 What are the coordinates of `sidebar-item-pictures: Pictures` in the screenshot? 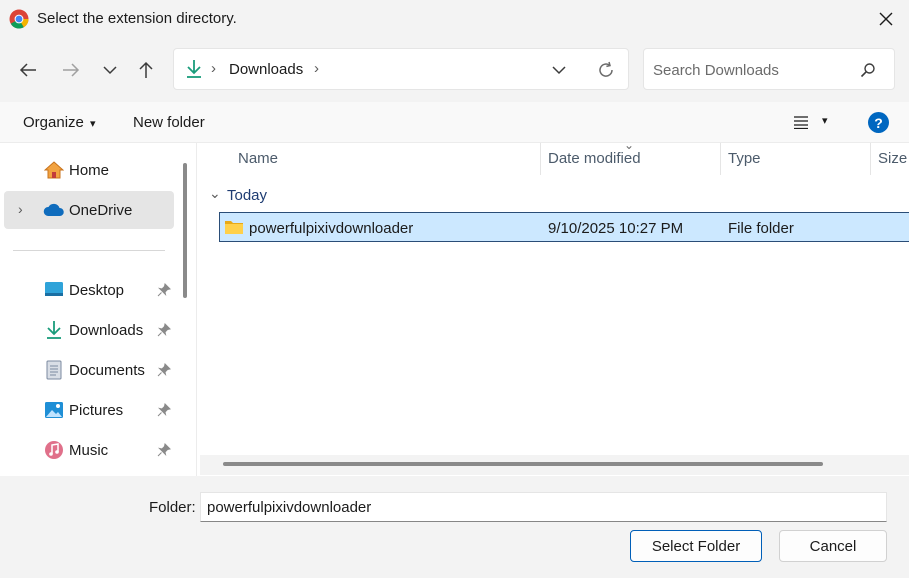 It's located at (89, 410).